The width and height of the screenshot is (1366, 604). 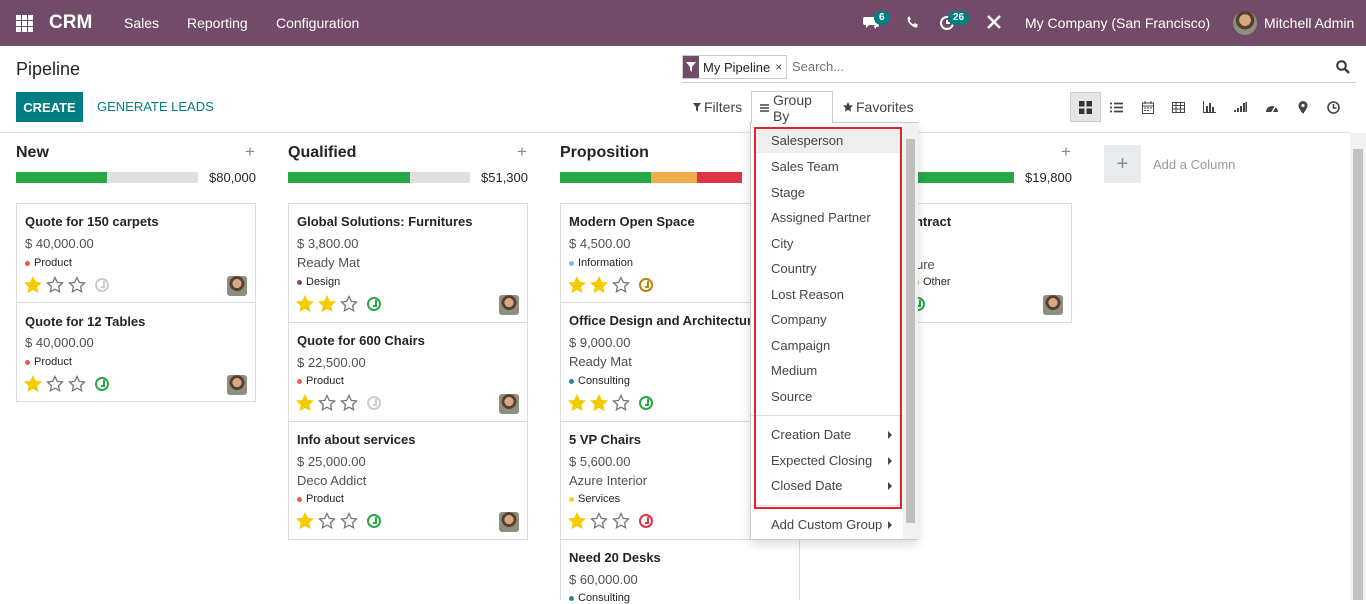 I want to click on dropdown-scrollbar, so click(x=910, y=331).